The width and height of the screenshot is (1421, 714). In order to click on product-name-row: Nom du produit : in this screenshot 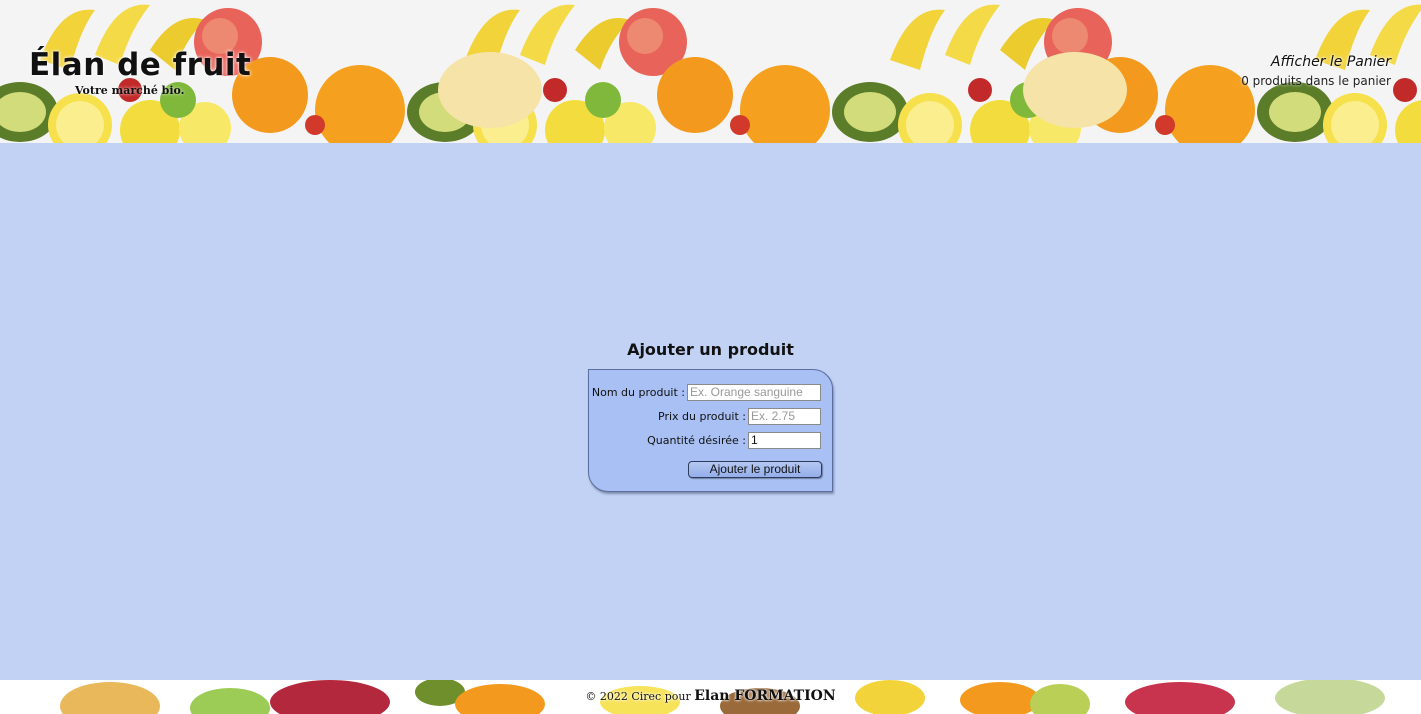, I will do `click(706, 392)`.